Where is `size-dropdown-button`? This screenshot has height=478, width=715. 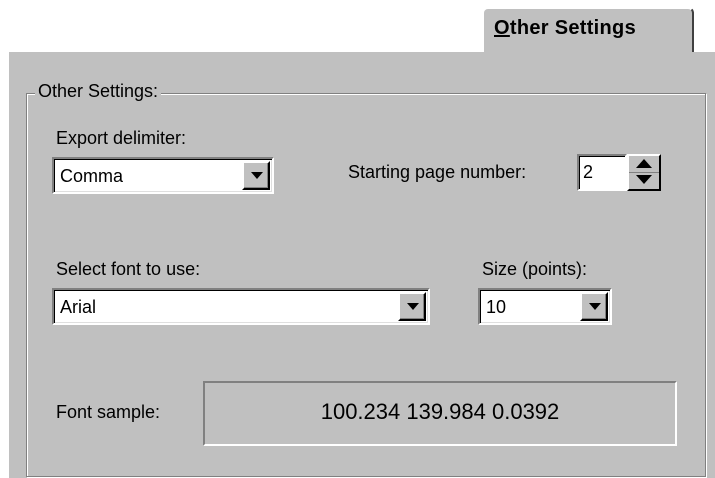
size-dropdown-button is located at coordinates (594, 306).